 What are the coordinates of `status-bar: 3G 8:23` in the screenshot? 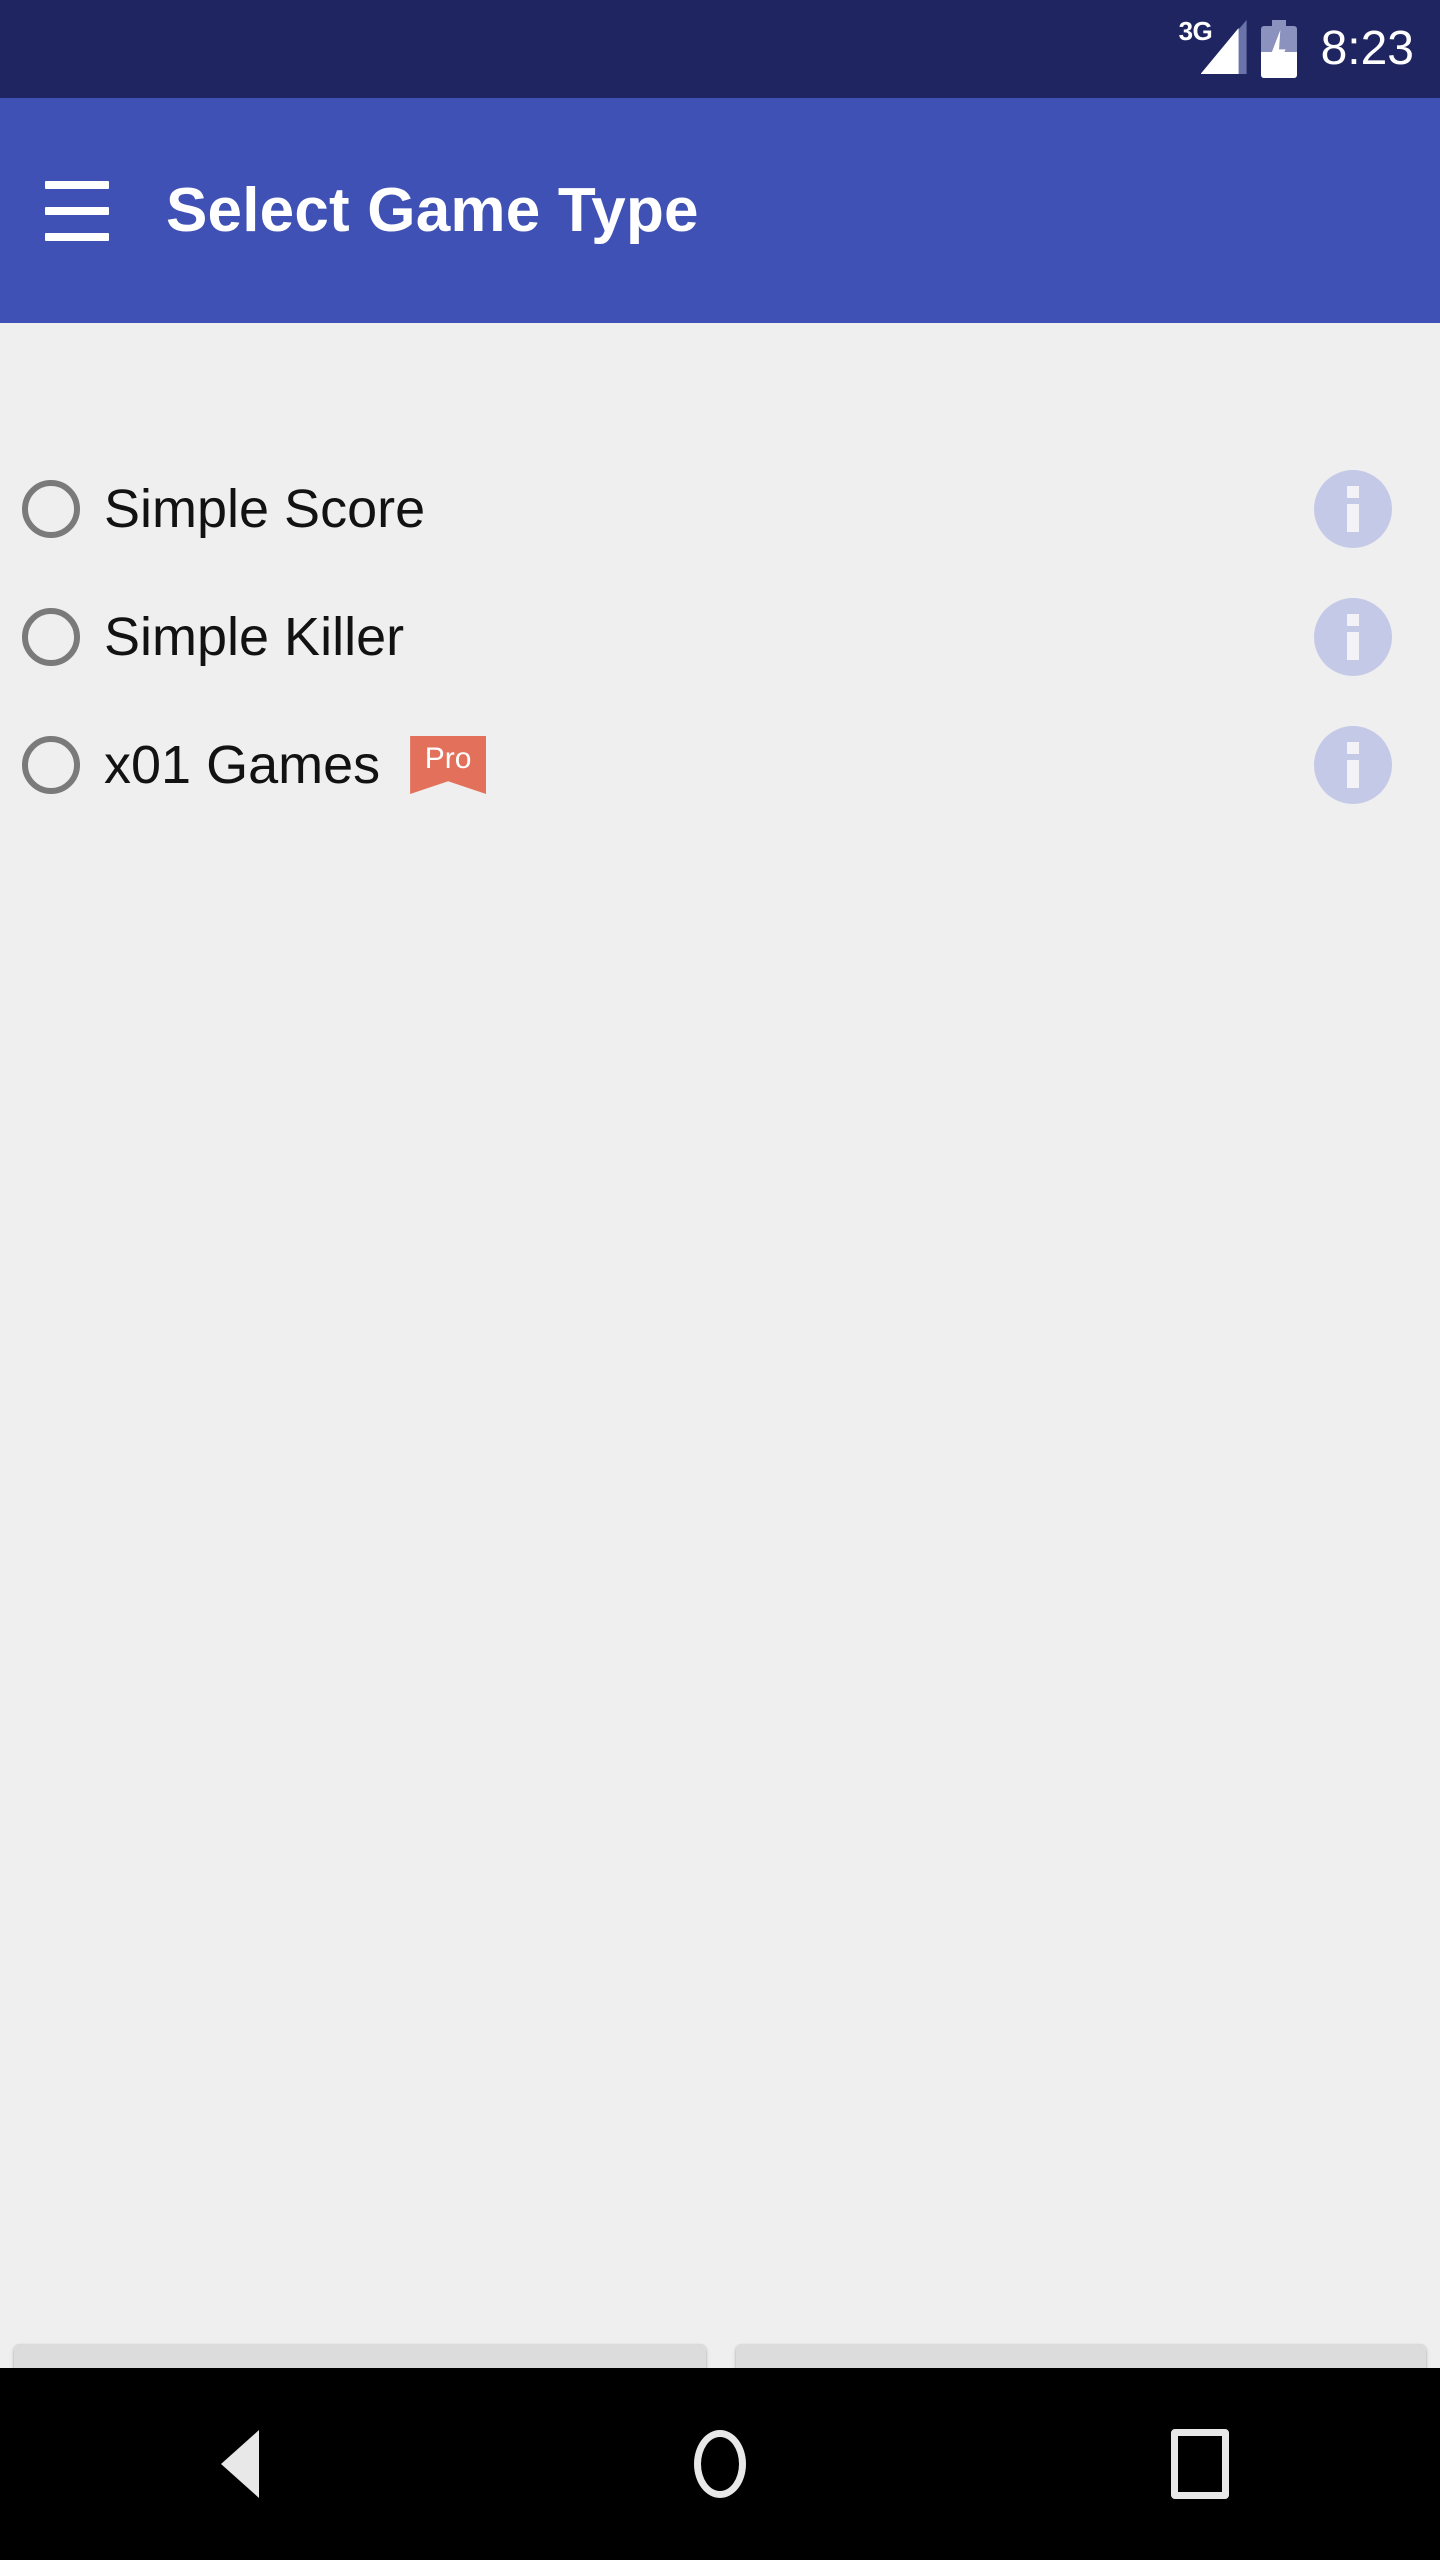 It's located at (720, 49).